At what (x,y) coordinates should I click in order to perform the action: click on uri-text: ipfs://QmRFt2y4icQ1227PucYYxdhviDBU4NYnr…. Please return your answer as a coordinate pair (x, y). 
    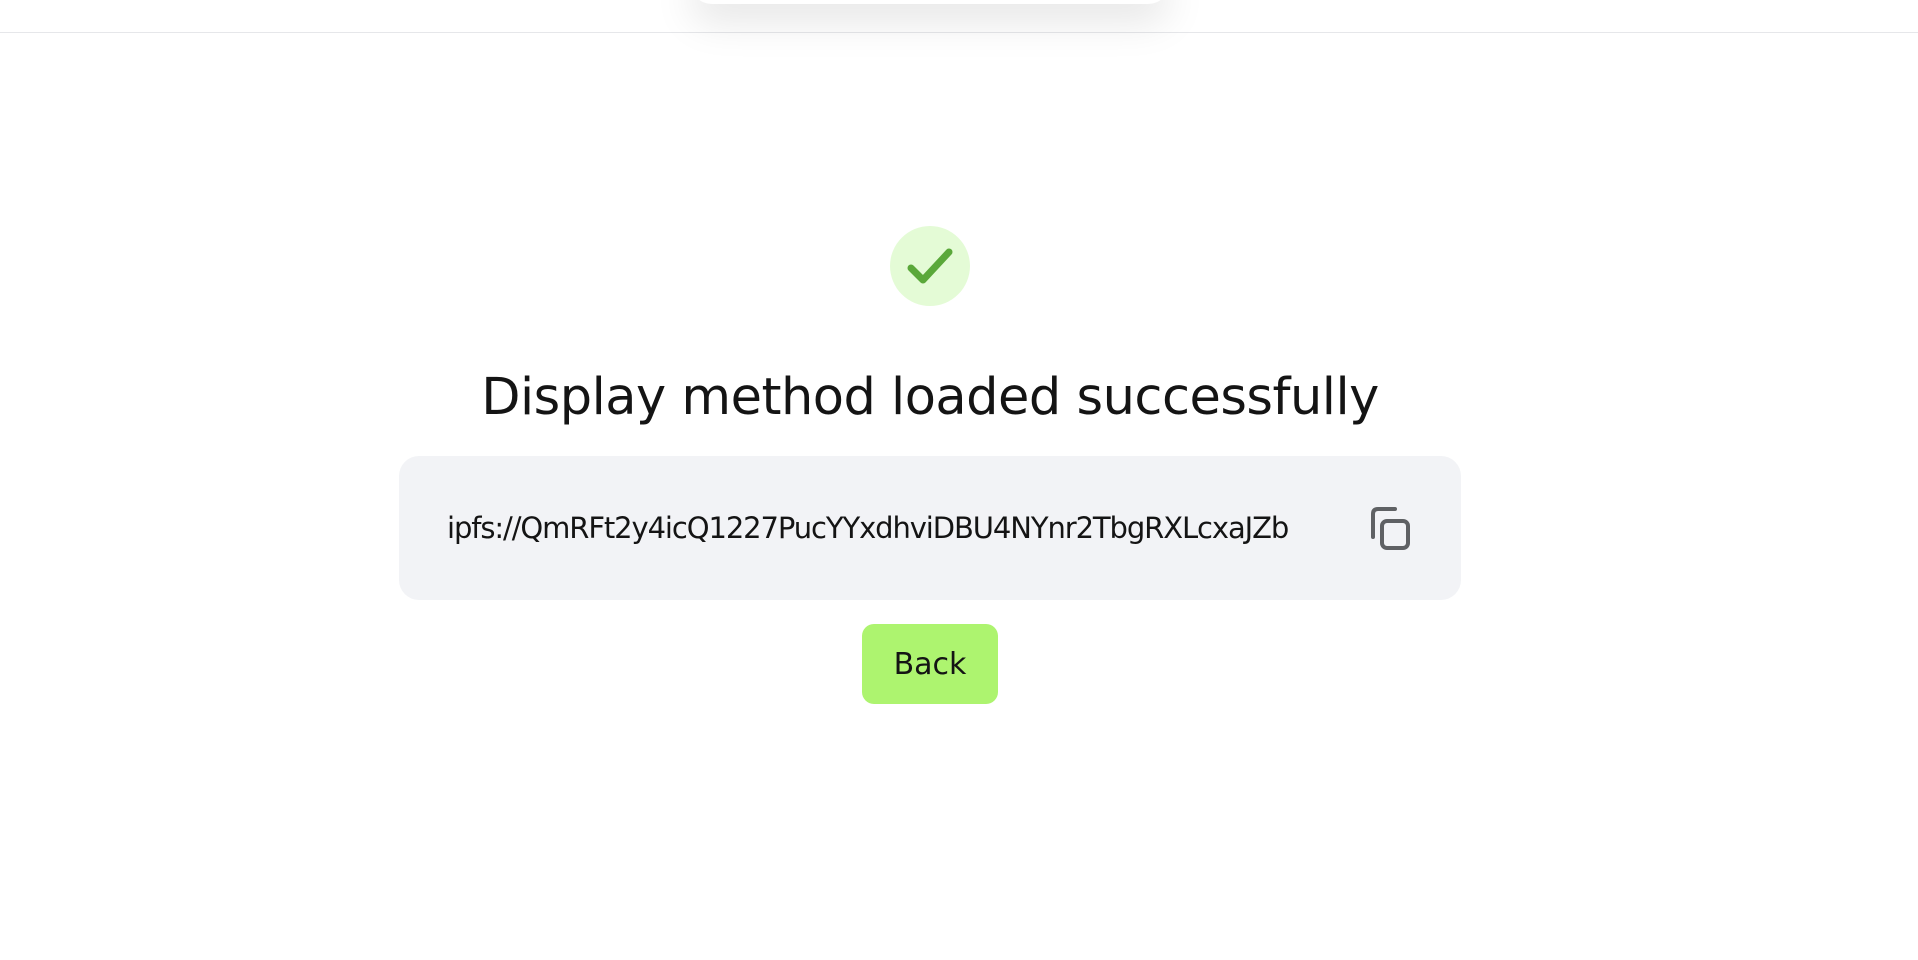
    Looking at the image, I should click on (868, 528).